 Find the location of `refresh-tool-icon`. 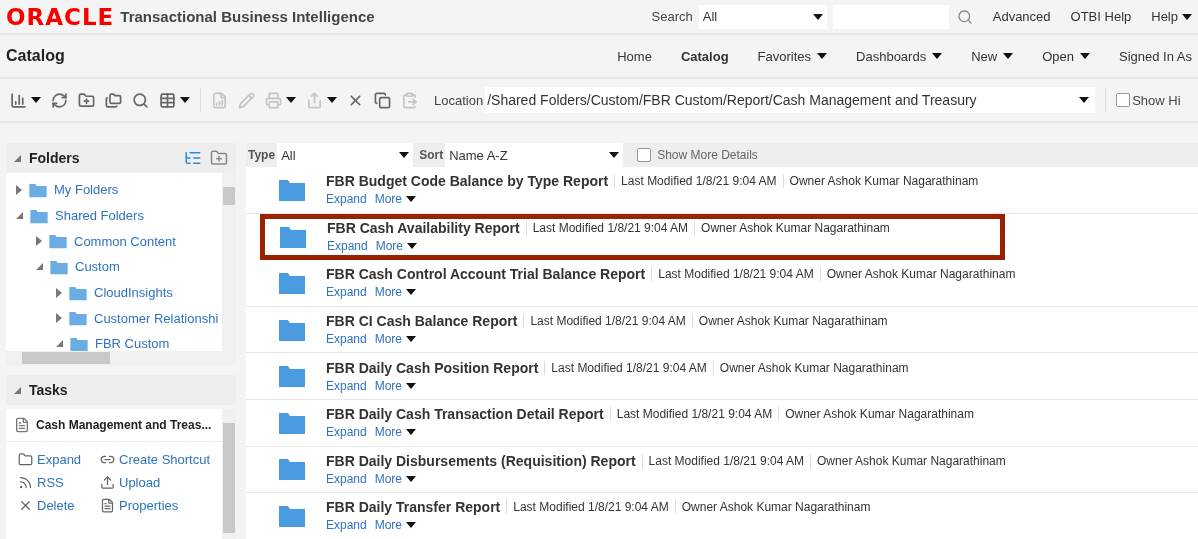

refresh-tool-icon is located at coordinates (59, 100).